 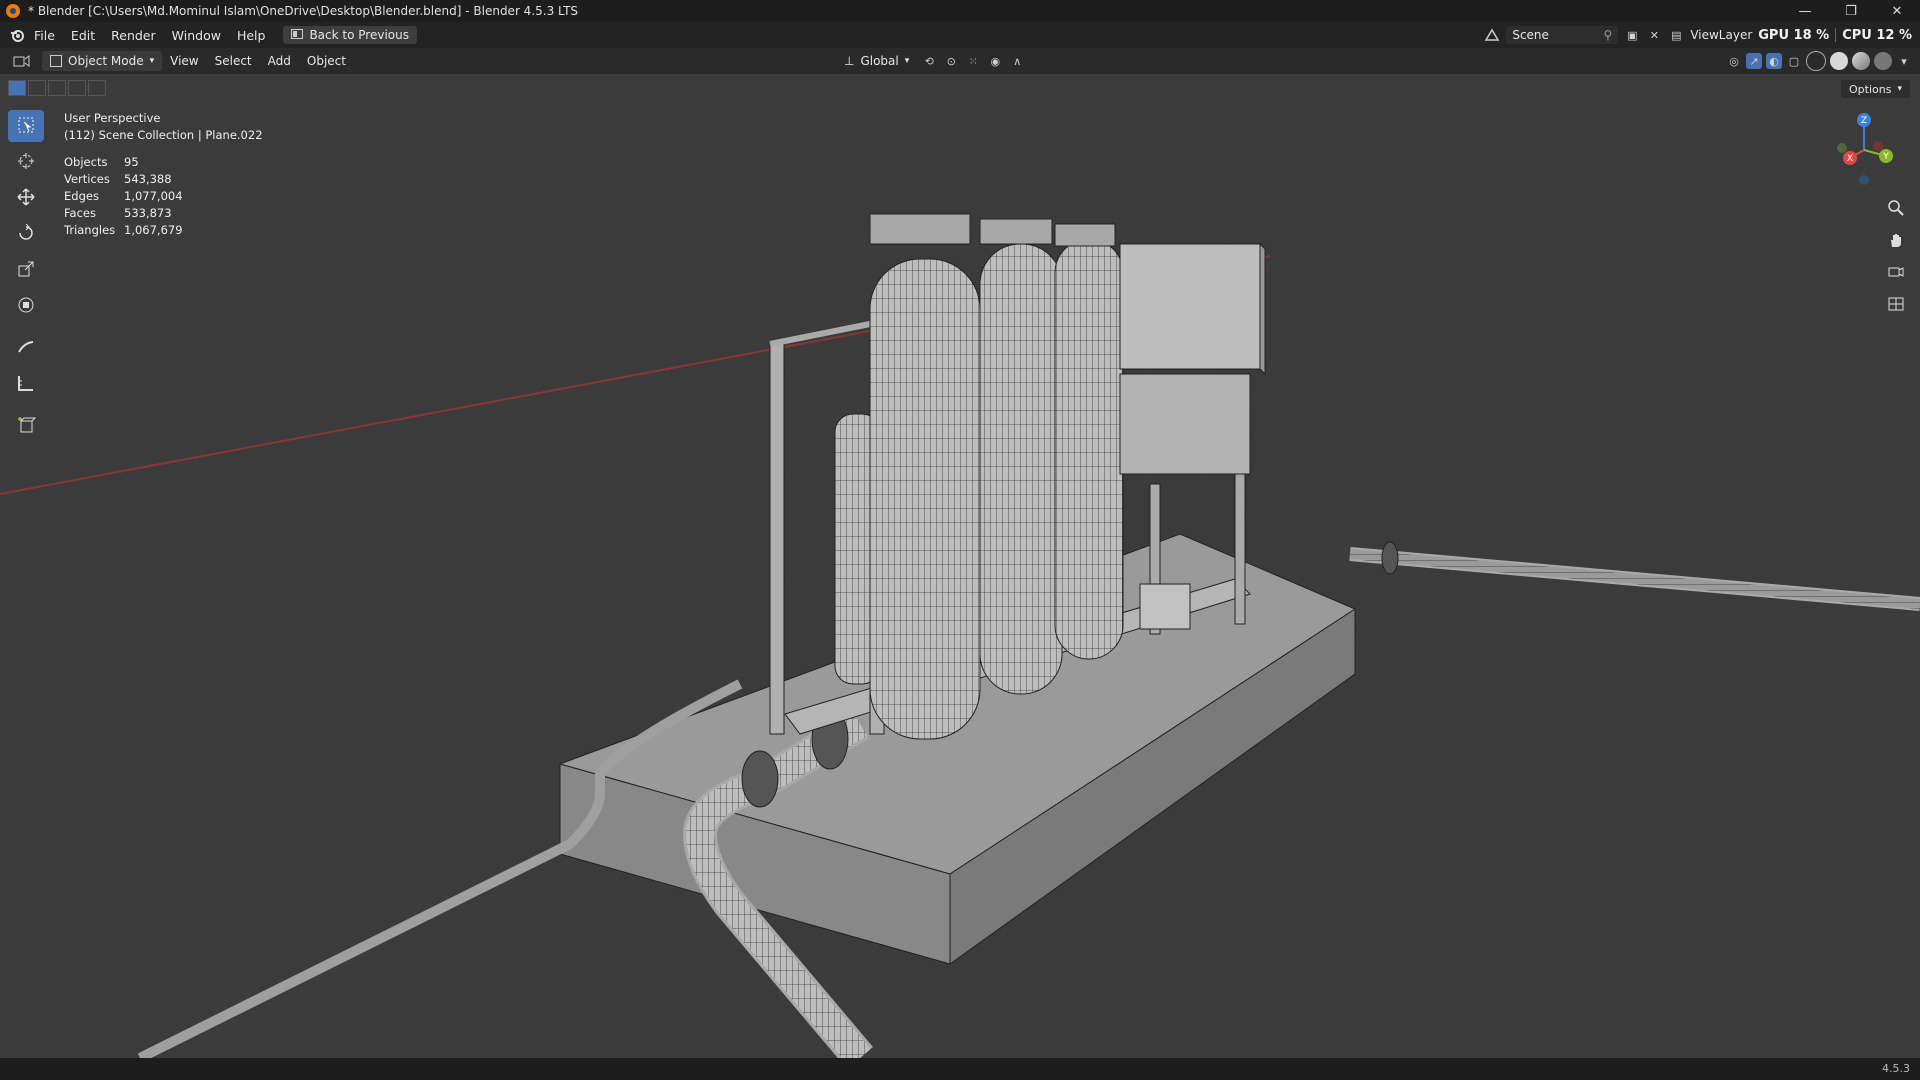 I want to click on add-cube-tool, so click(x=26, y=426).